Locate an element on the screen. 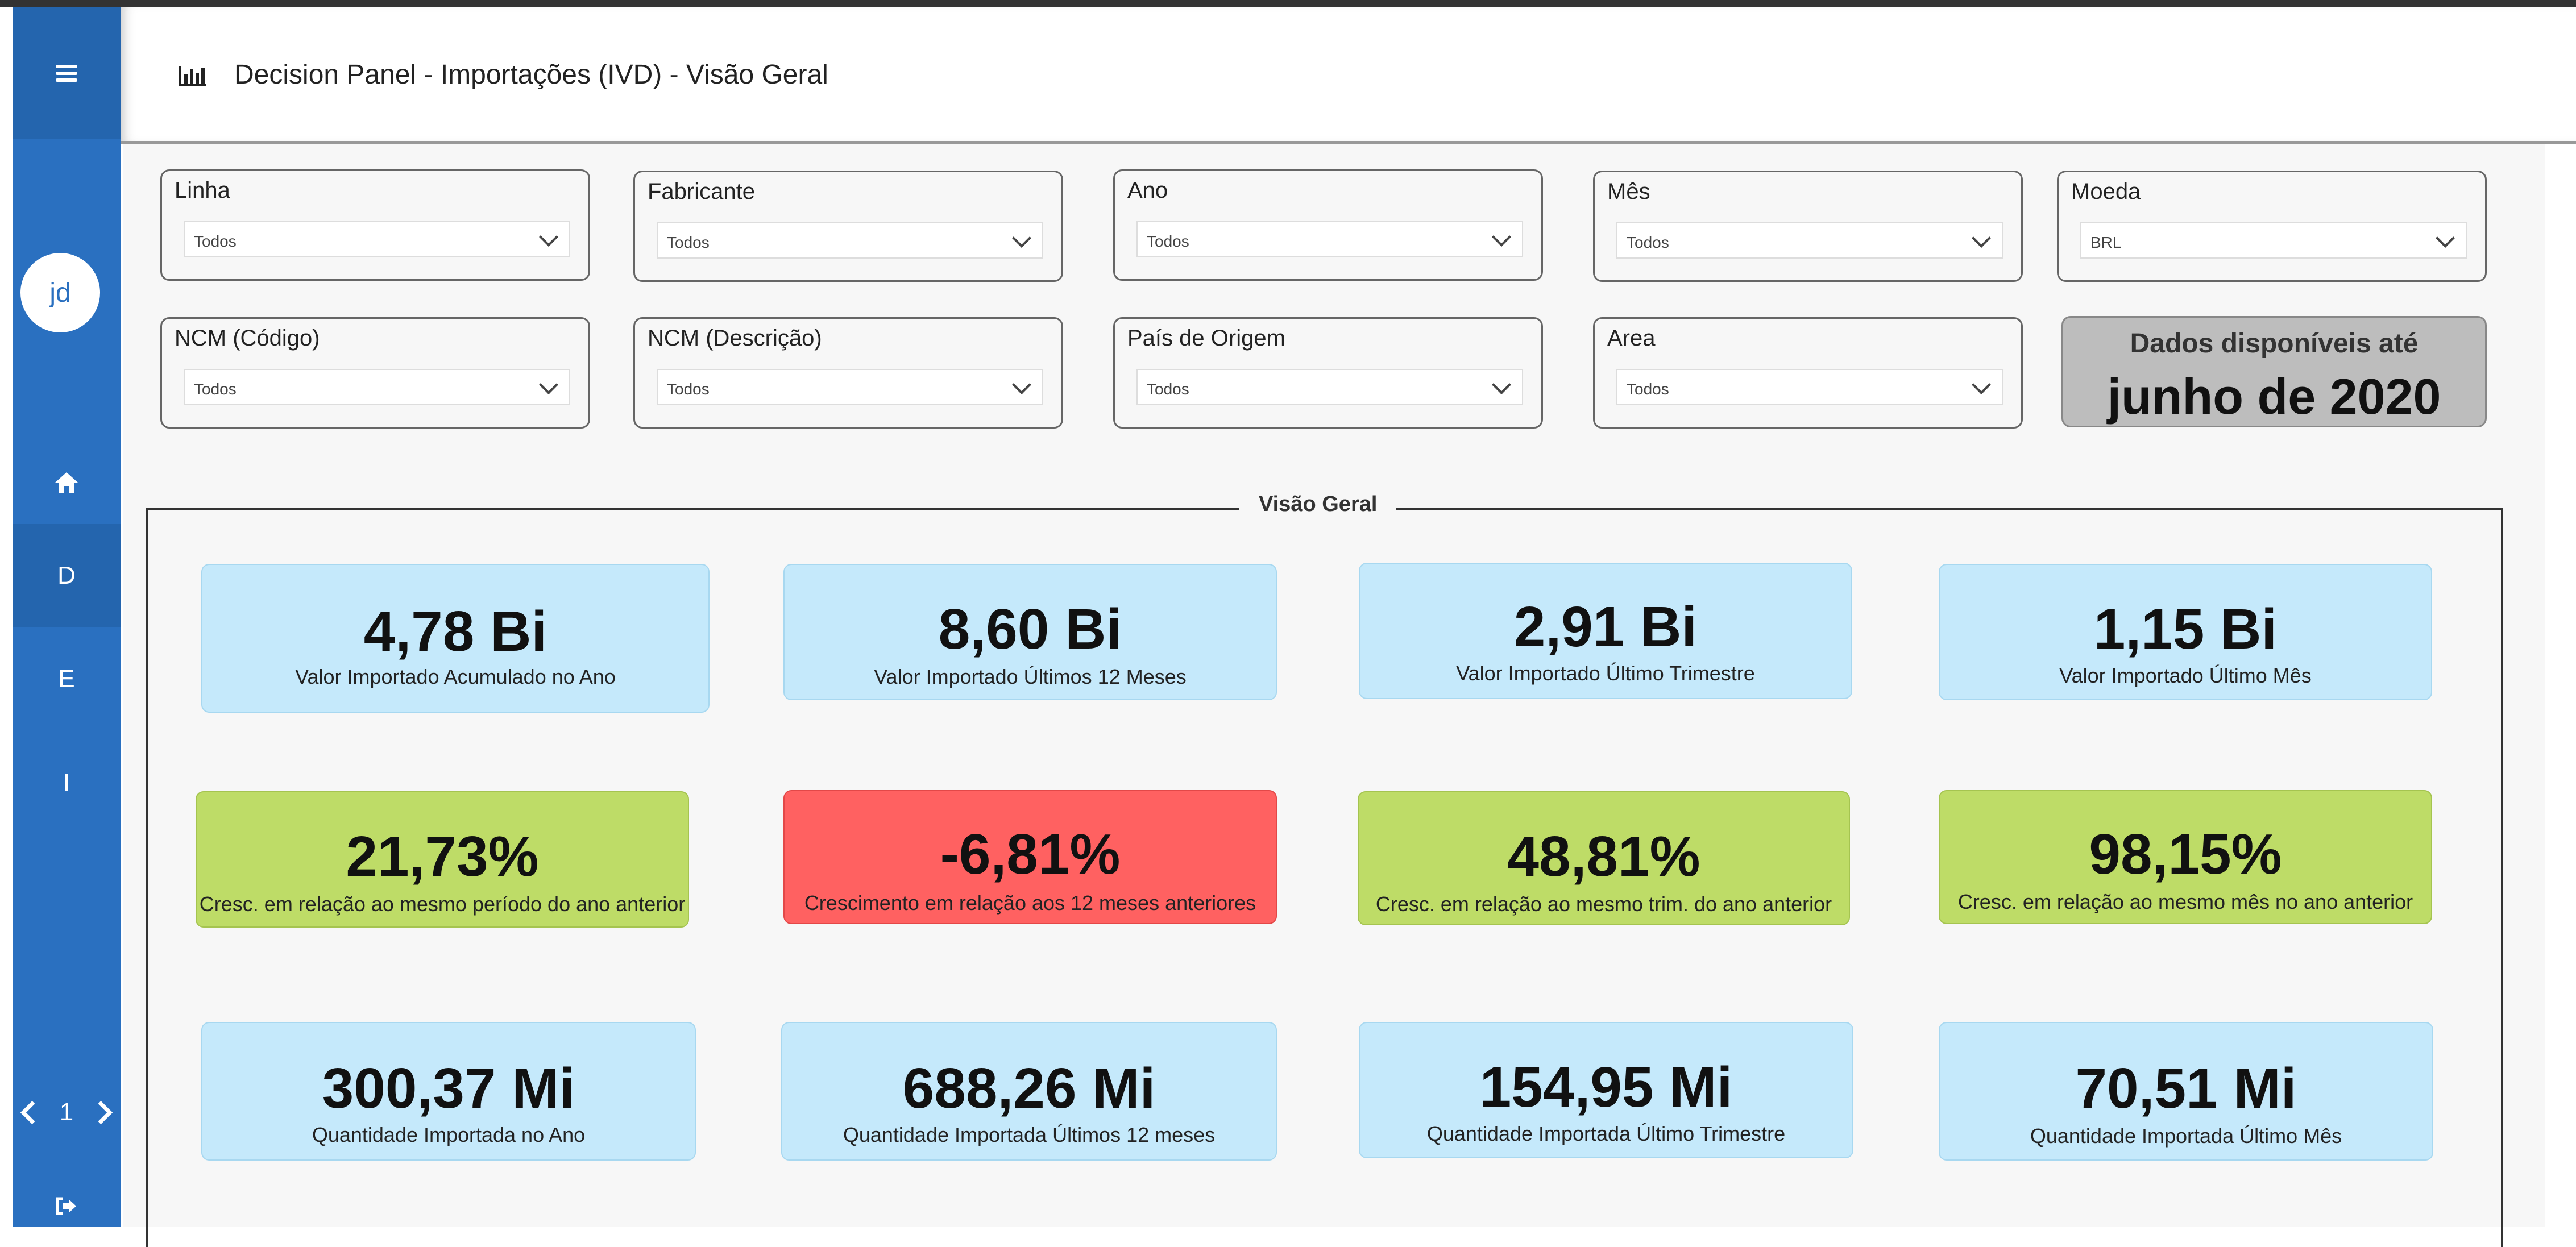 Image resolution: width=2576 pixels, height=1247 pixels. ncm-descricao-select: Todos is located at coordinates (850, 387).